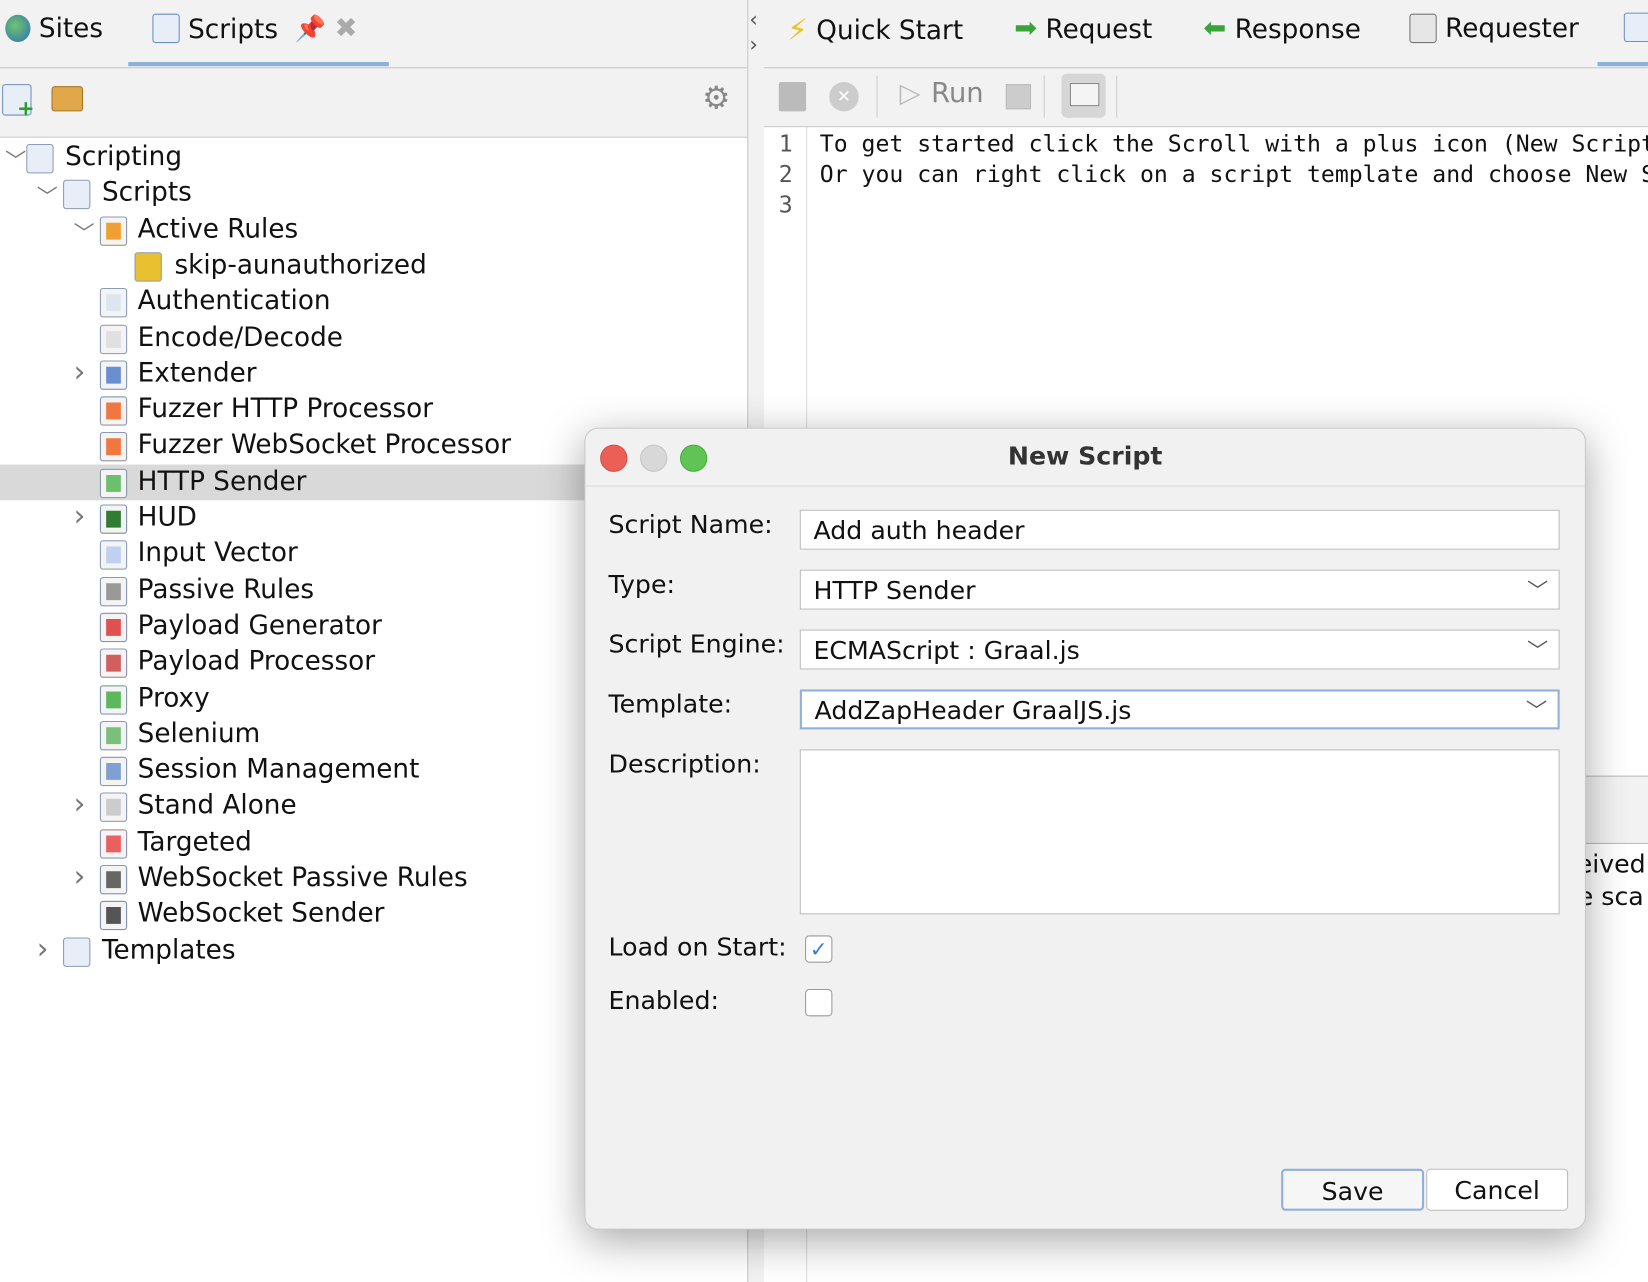 Image resolution: width=1648 pixels, height=1282 pixels. Describe the element at coordinates (1512, 28) in the screenshot. I see `tab-label: Requester` at that location.